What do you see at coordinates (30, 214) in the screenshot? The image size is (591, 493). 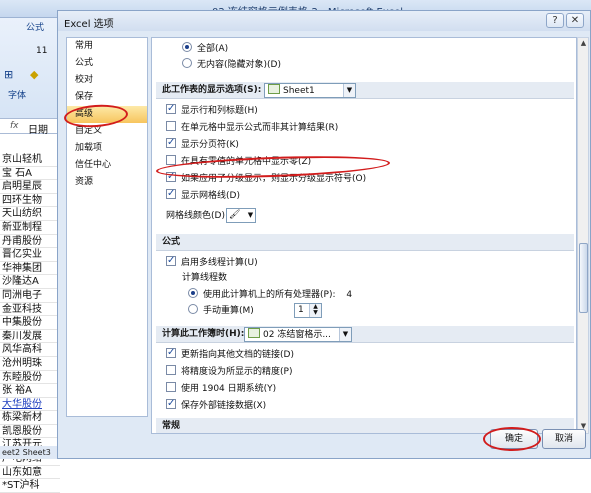 I see `cell-row: 天山纺织` at bounding box center [30, 214].